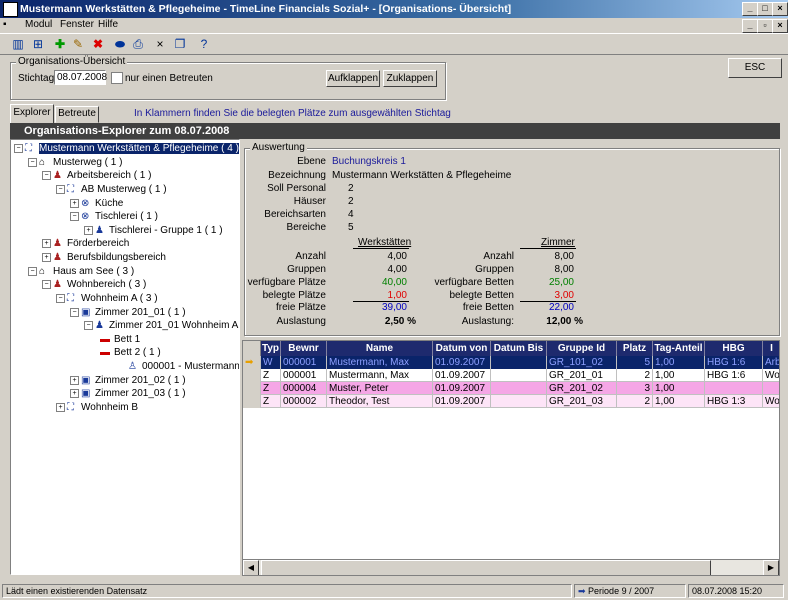 The width and height of the screenshot is (788, 600). I want to click on cell: HBG 1:6, so click(734, 362).